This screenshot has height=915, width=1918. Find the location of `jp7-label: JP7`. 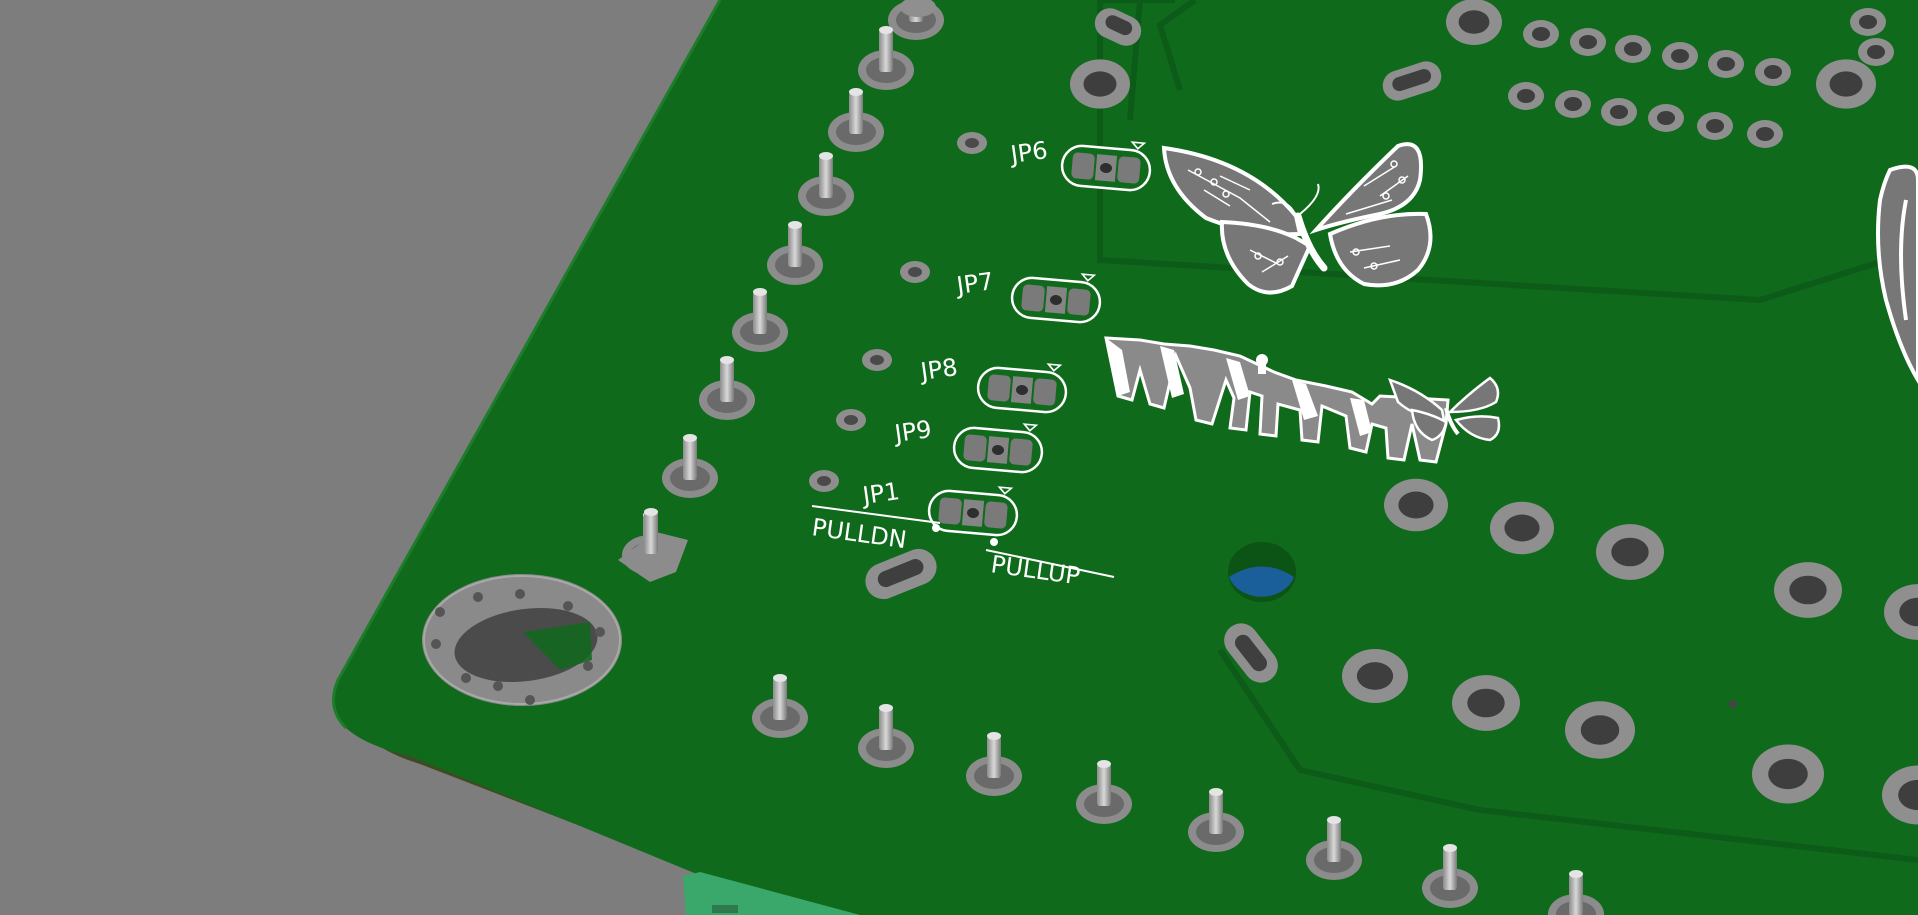

jp7-label: JP7 is located at coordinates (974, 283).